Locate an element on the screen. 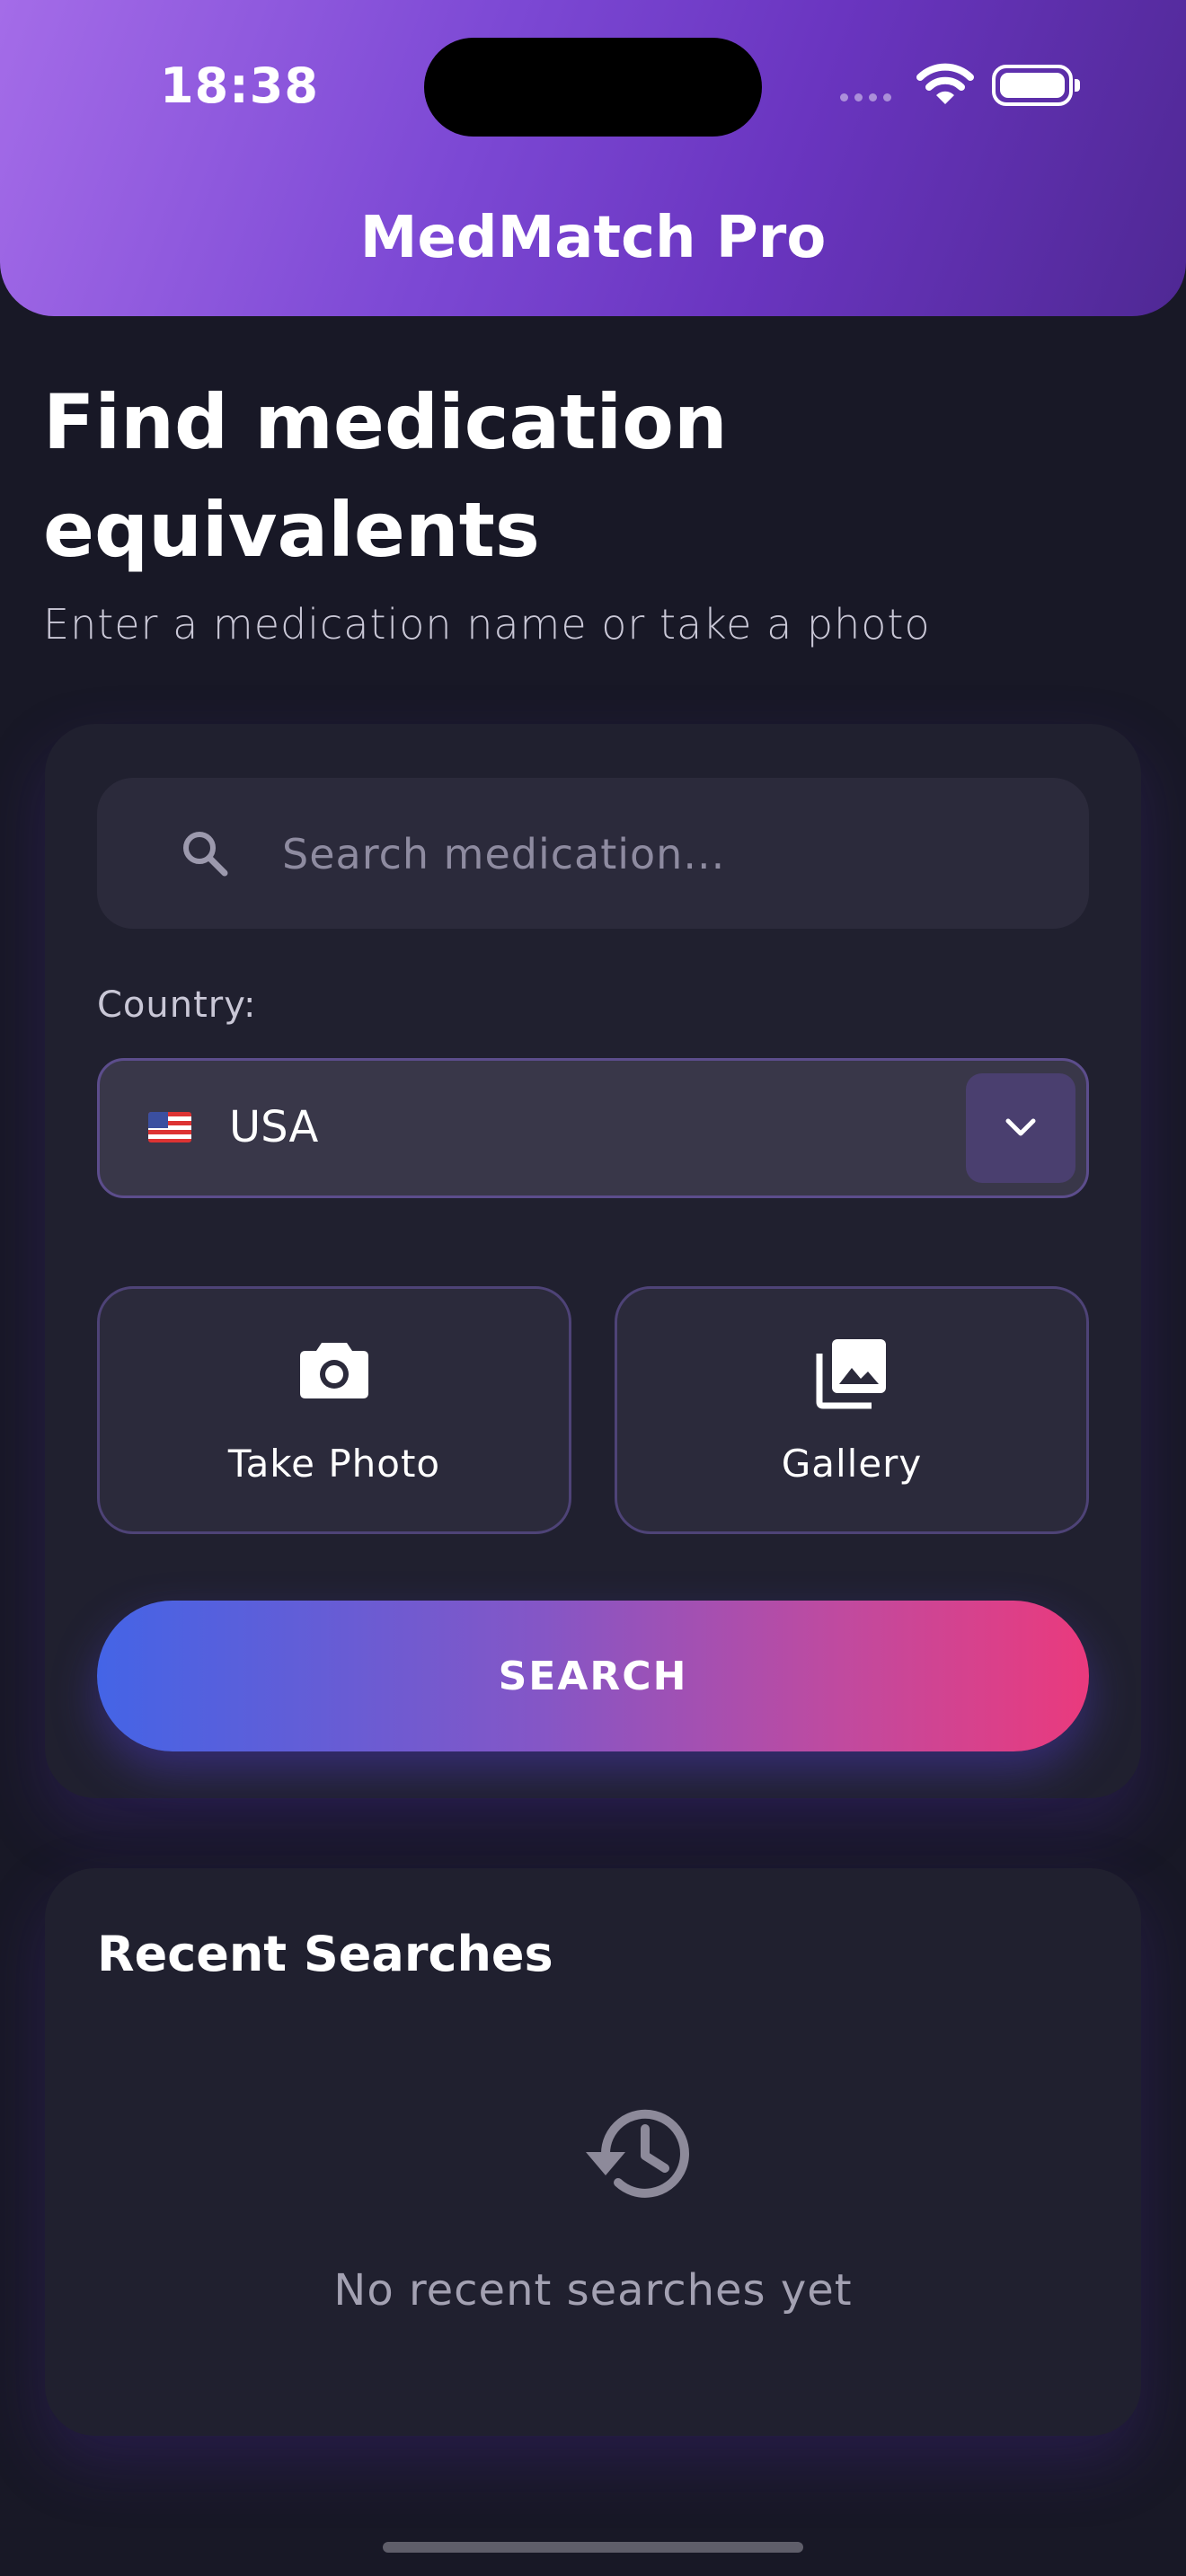 The height and width of the screenshot is (2576, 1186). app-title: MedMatch Pro is located at coordinates (593, 238).